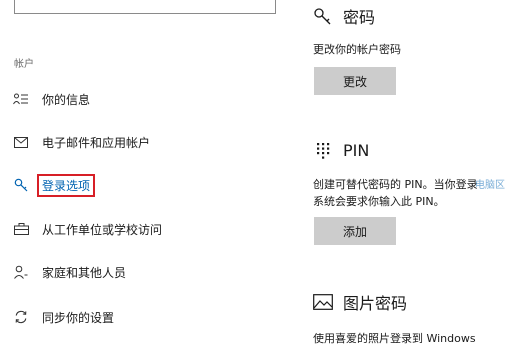  I want to click on password-heading: 密码, so click(344, 16).